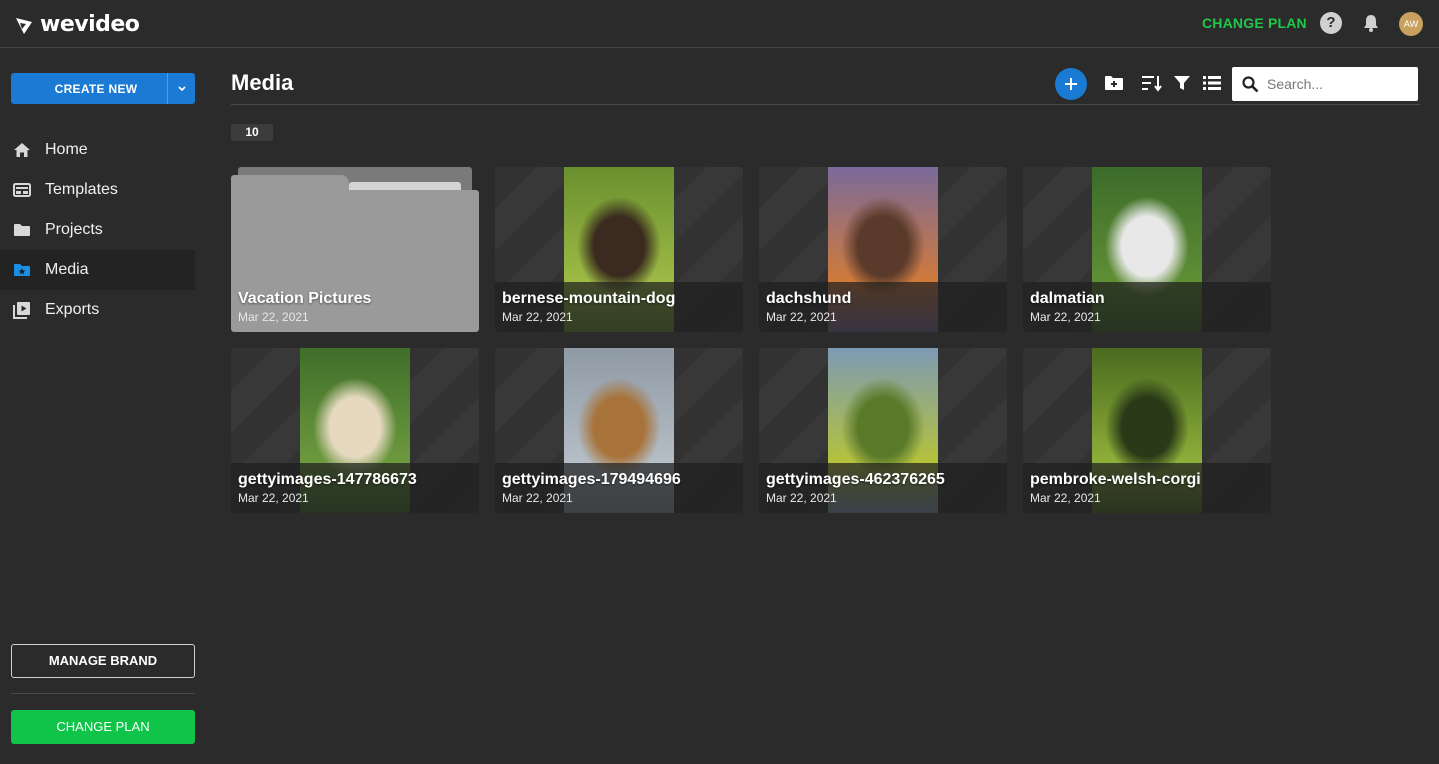 This screenshot has height=764, width=1439. I want to click on sidebar-item-templates: Templates, so click(97, 190).